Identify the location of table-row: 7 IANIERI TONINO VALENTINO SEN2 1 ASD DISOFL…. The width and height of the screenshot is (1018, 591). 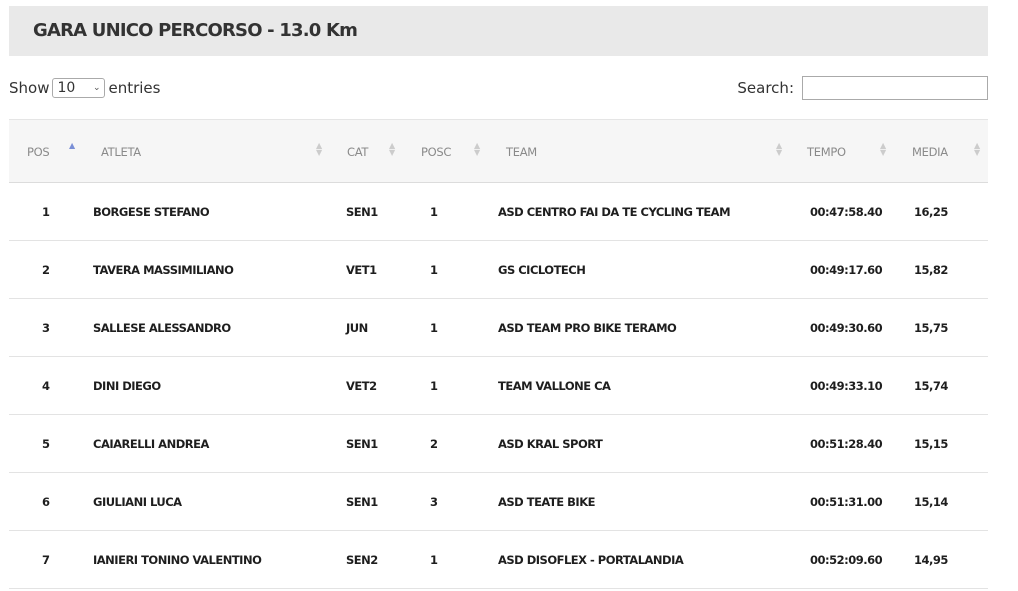
(498, 559).